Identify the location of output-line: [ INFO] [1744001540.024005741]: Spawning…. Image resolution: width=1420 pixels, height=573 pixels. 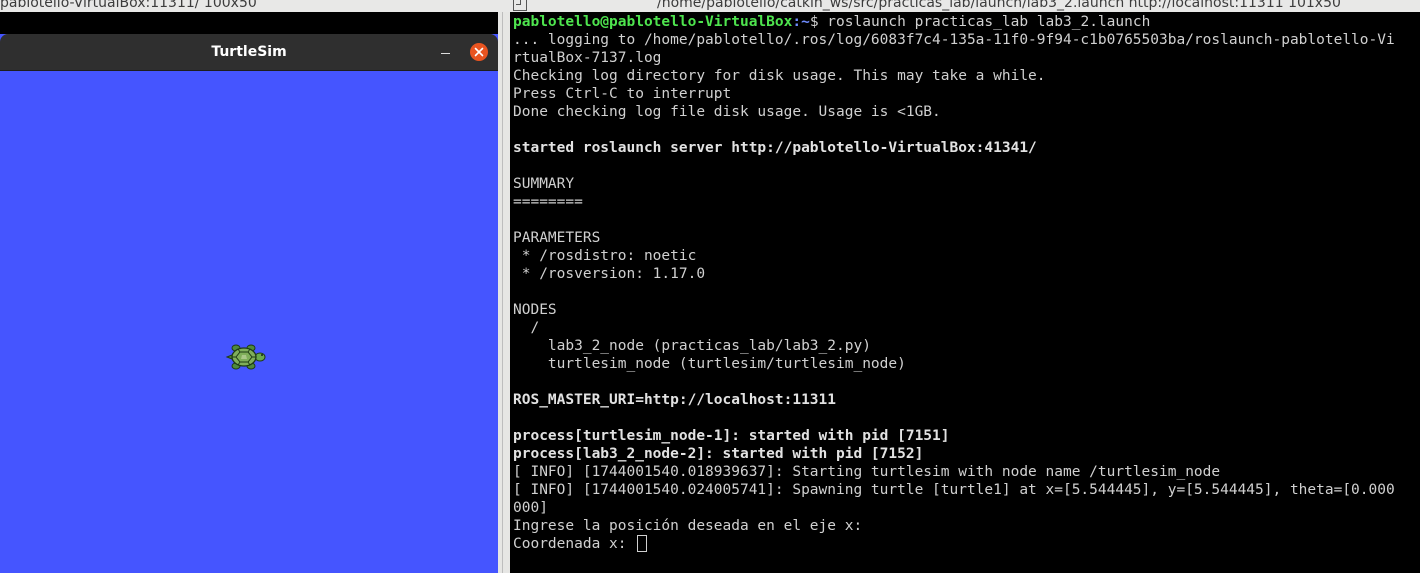
(954, 490).